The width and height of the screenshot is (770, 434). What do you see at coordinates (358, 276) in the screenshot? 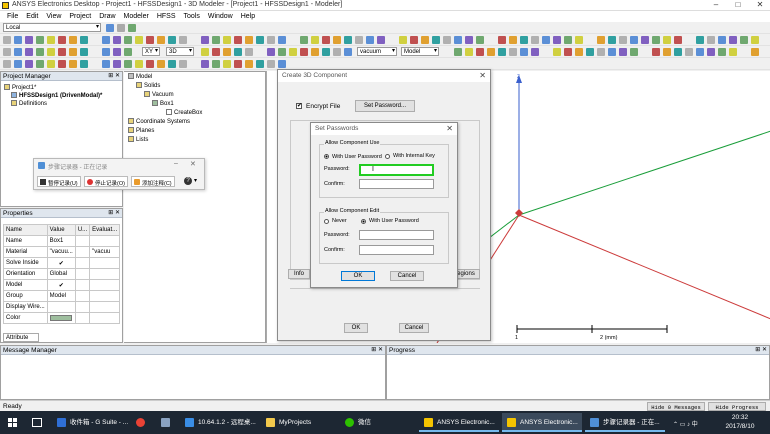
I see `ok-button: OK` at bounding box center [358, 276].